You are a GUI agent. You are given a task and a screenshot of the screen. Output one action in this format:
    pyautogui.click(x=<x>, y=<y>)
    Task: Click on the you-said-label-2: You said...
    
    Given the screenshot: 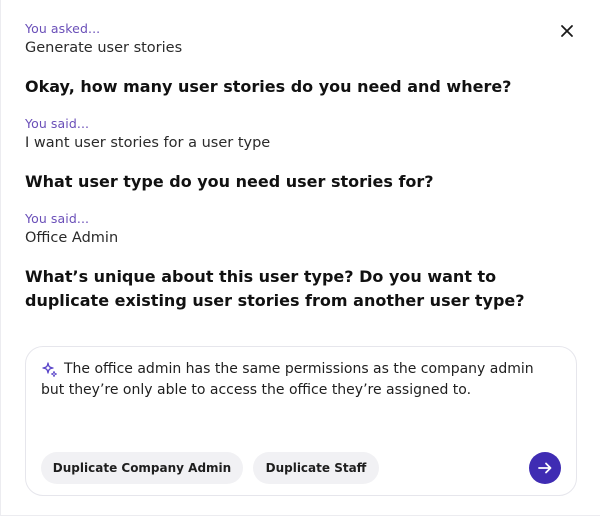 What is the action you would take?
    pyautogui.click(x=57, y=218)
    